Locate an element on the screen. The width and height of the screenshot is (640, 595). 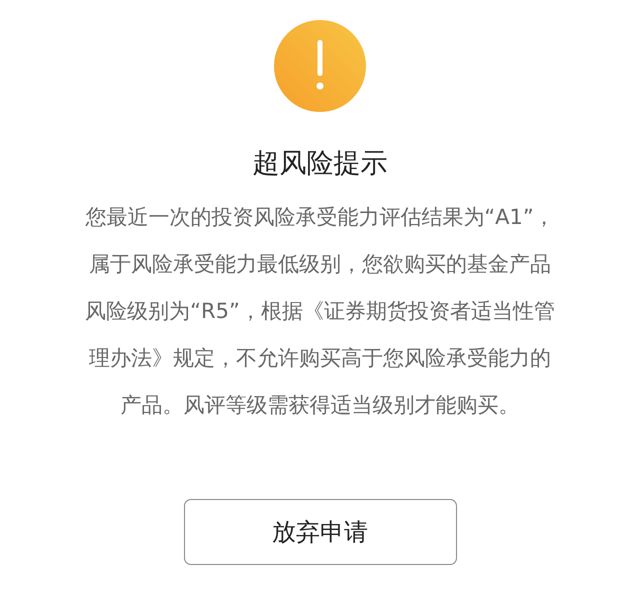
cancel-application-button: 放弃申请 is located at coordinates (320, 532).